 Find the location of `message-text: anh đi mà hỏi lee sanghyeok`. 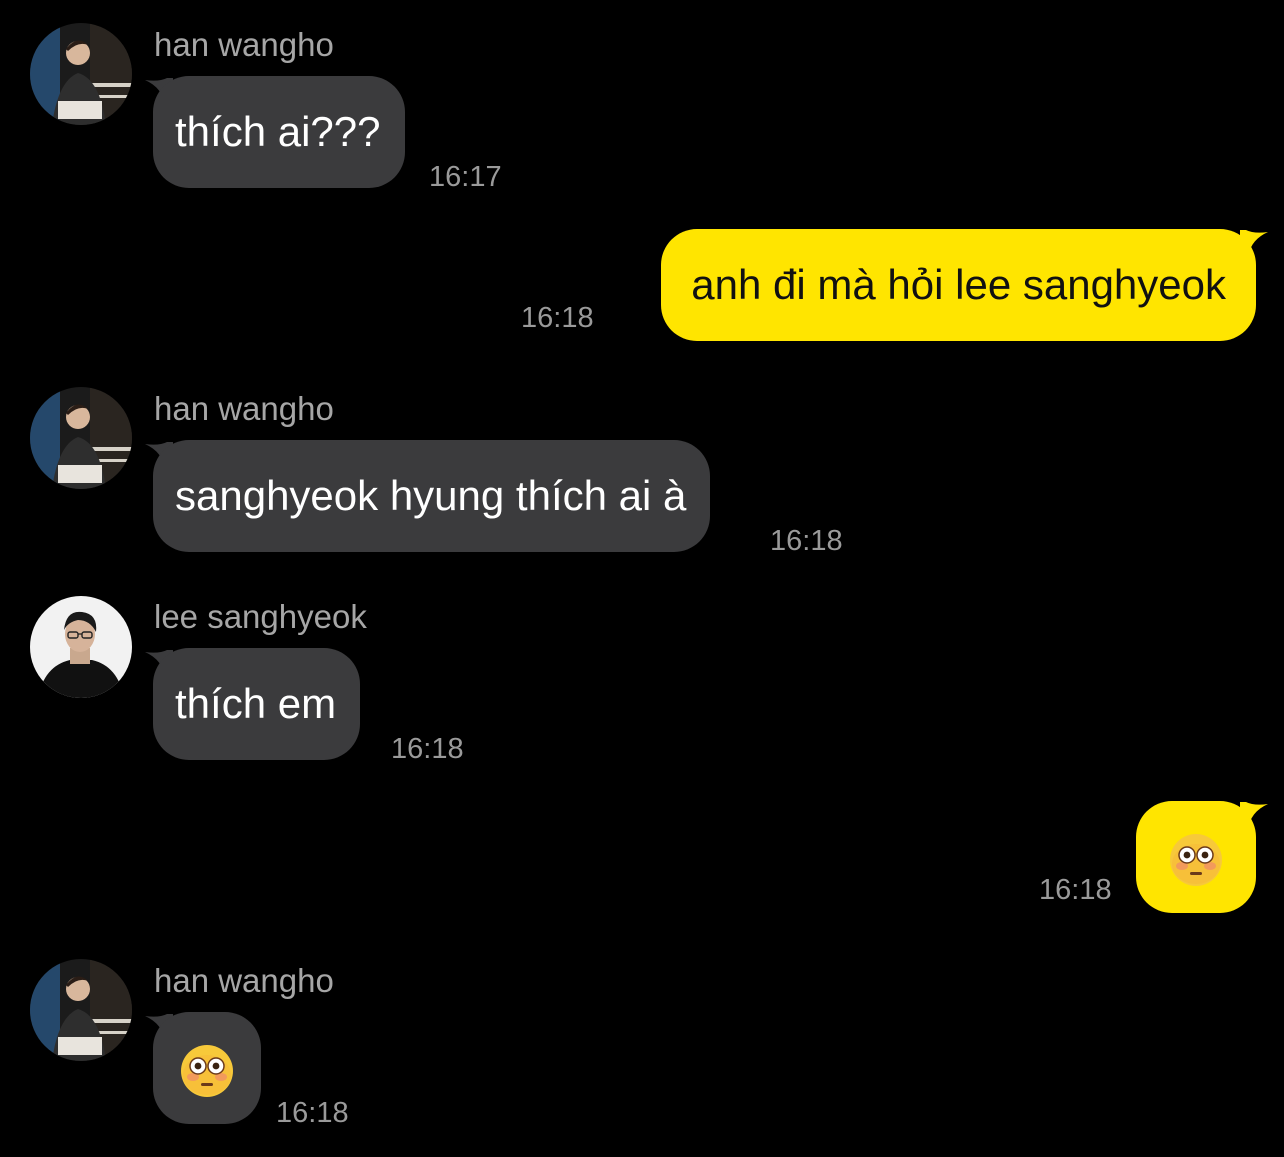

message-text: anh đi mà hỏi lee sanghyeok is located at coordinates (958, 284).